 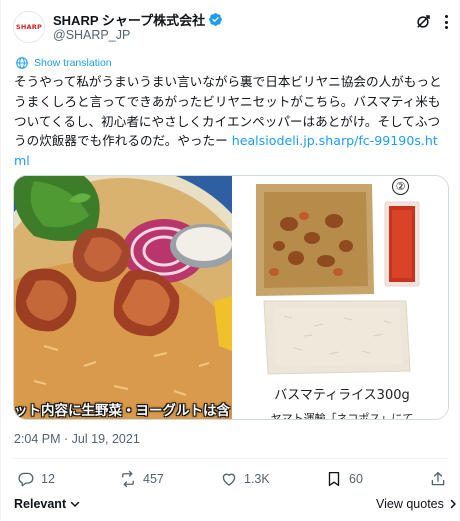 I want to click on verified-icon, so click(x=216, y=19).